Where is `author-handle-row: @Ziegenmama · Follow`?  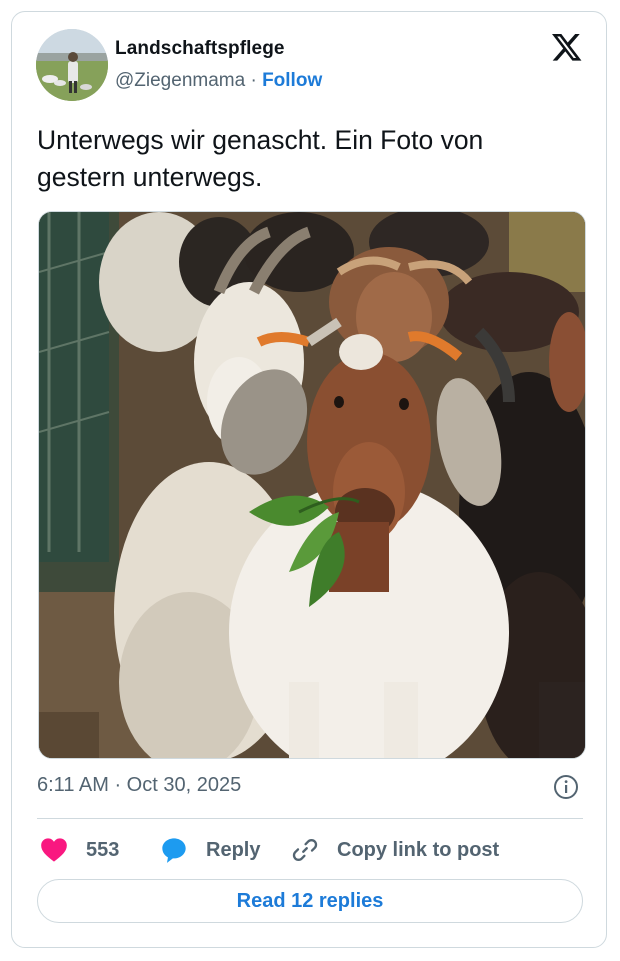 author-handle-row: @Ziegenmama · Follow is located at coordinates (218, 81).